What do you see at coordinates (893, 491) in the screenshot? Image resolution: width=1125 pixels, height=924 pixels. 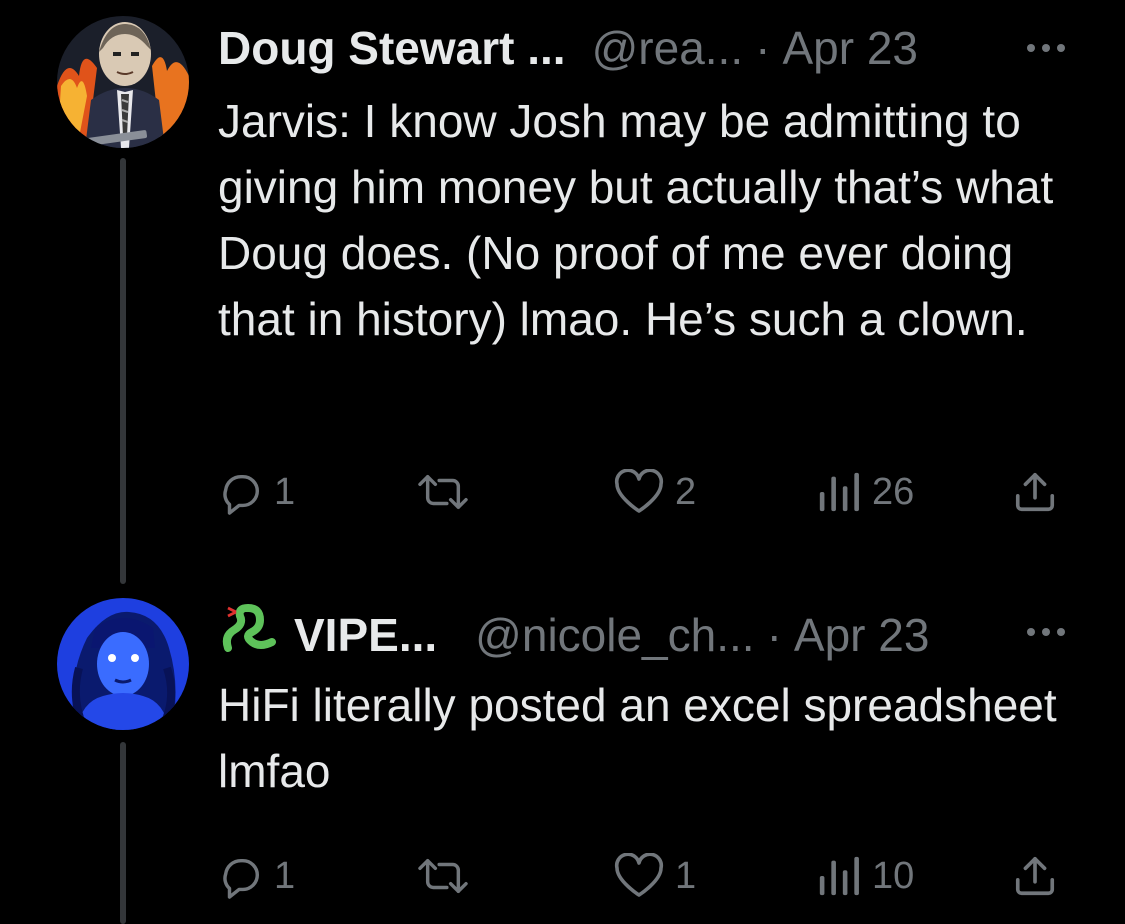 I see `views-count: 26` at bounding box center [893, 491].